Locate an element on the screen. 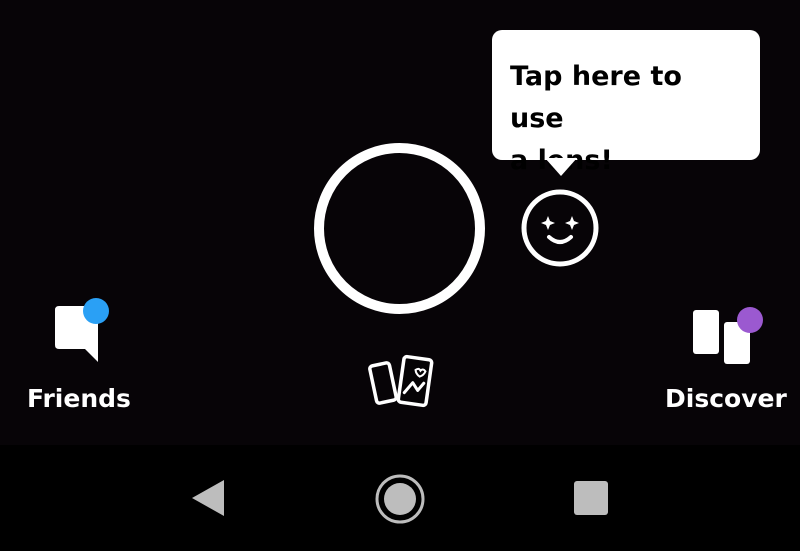  tooltip-line-1: Tap here to use is located at coordinates (596, 97).